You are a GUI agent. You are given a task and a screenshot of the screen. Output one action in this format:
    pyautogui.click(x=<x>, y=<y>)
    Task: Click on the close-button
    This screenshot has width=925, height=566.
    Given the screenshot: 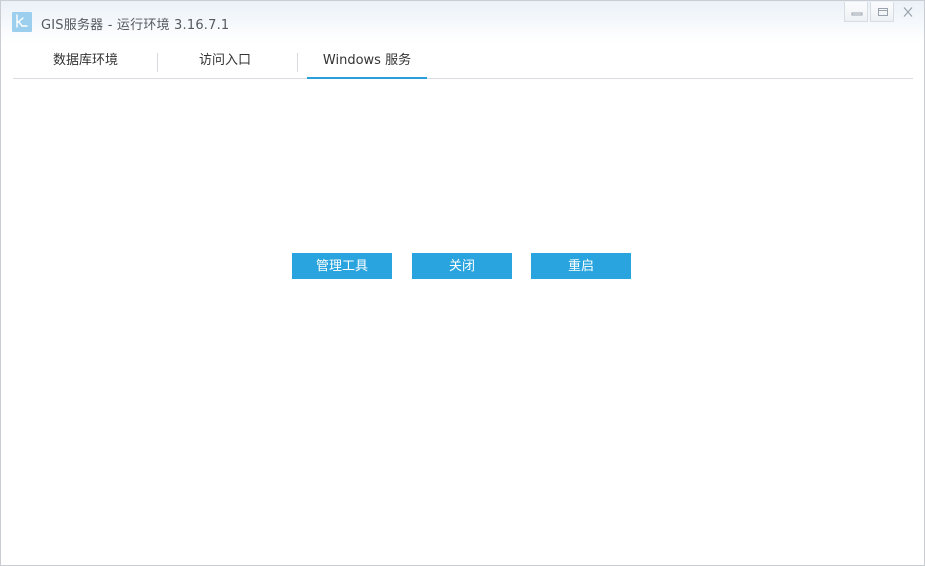 What is the action you would take?
    pyautogui.click(x=908, y=12)
    